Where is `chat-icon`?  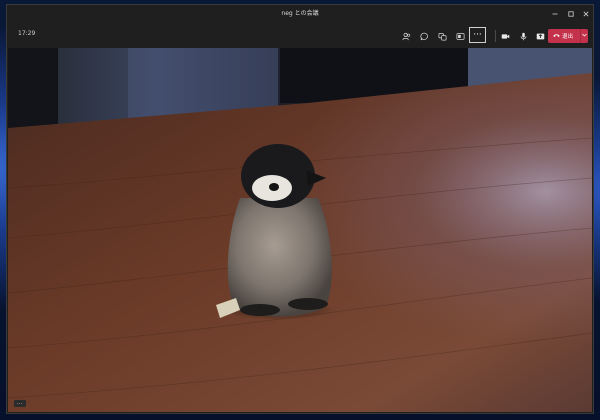 chat-icon is located at coordinates (424, 35).